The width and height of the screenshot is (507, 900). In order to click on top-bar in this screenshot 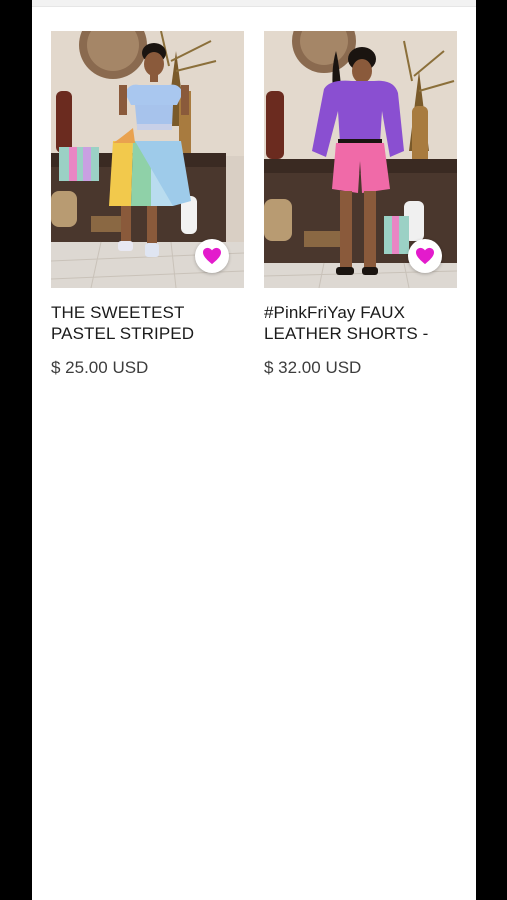, I will do `click(254, 3)`.